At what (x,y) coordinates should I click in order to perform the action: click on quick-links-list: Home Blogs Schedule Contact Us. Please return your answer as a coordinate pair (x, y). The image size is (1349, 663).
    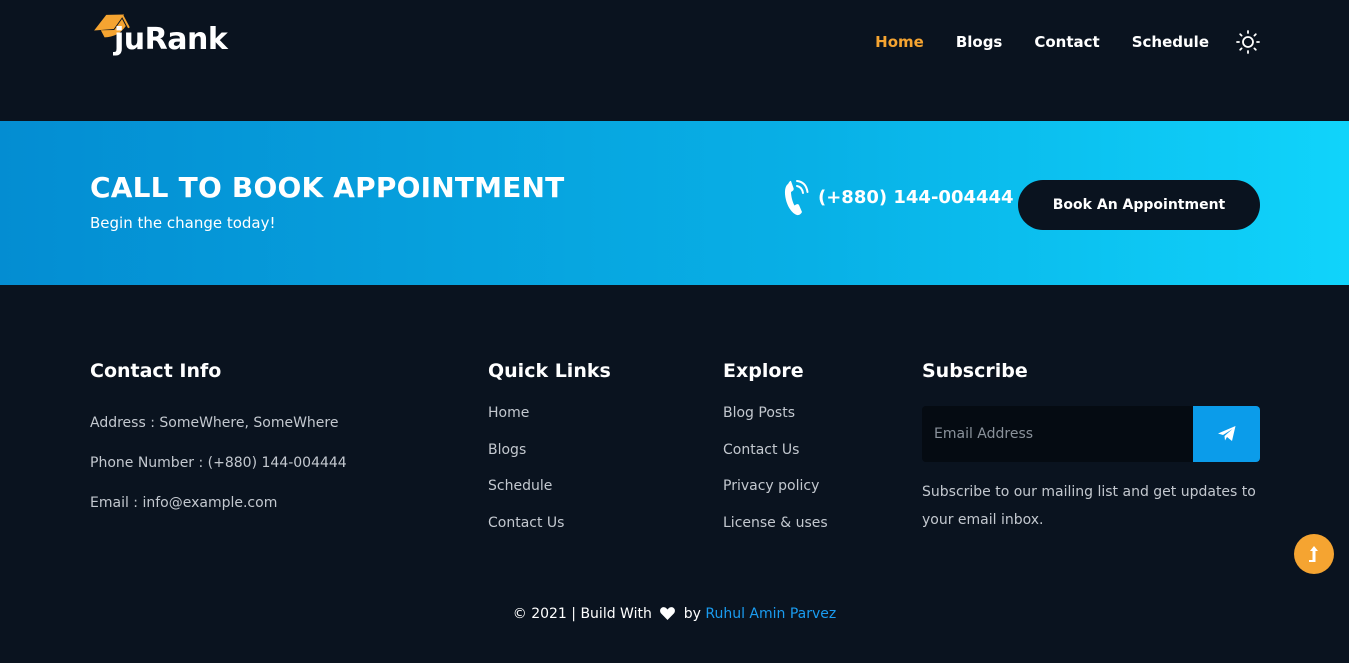
    Looking at the image, I should click on (549, 475).